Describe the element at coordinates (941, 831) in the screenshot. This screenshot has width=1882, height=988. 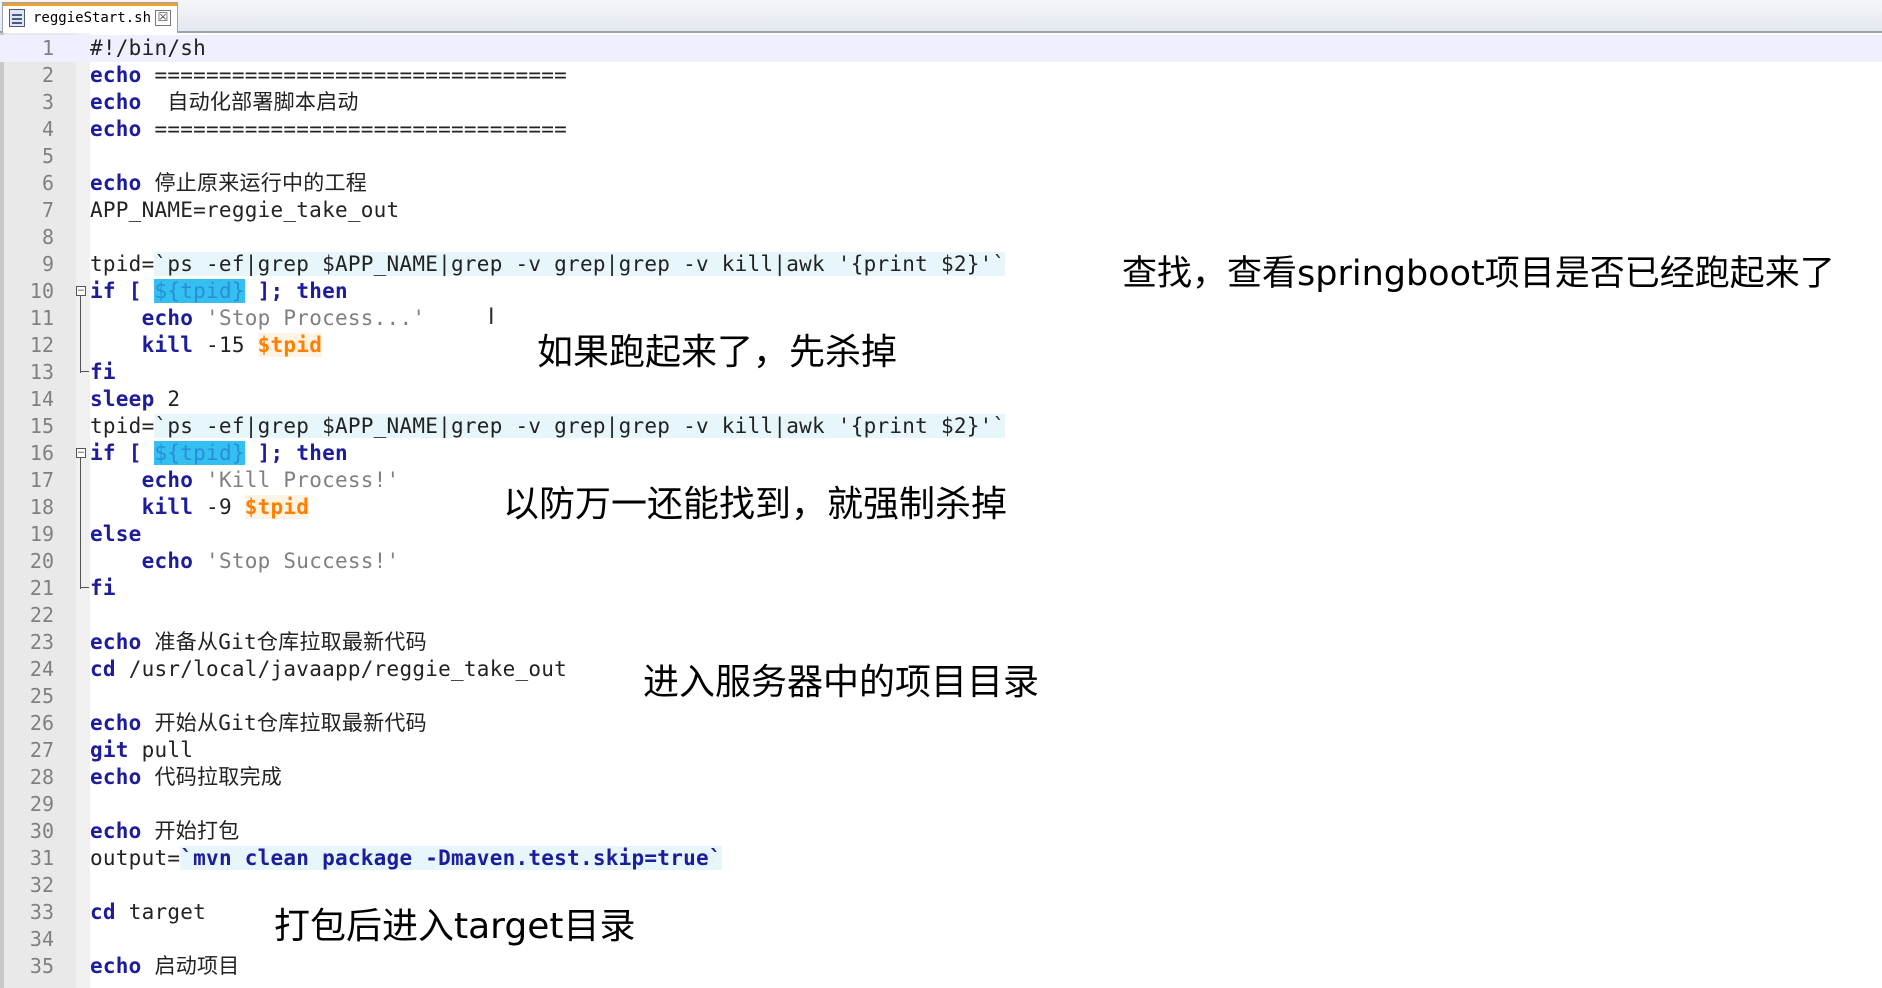
I see `code-line: 30 echo 开始打包` at that location.